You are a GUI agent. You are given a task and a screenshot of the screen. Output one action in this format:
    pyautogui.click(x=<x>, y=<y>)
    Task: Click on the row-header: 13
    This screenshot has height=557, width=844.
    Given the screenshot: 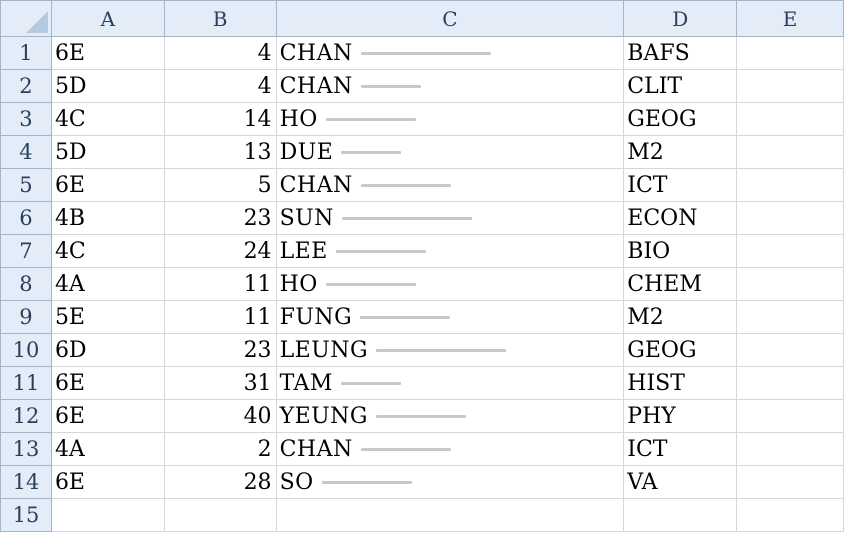 What is the action you would take?
    pyautogui.click(x=26, y=449)
    